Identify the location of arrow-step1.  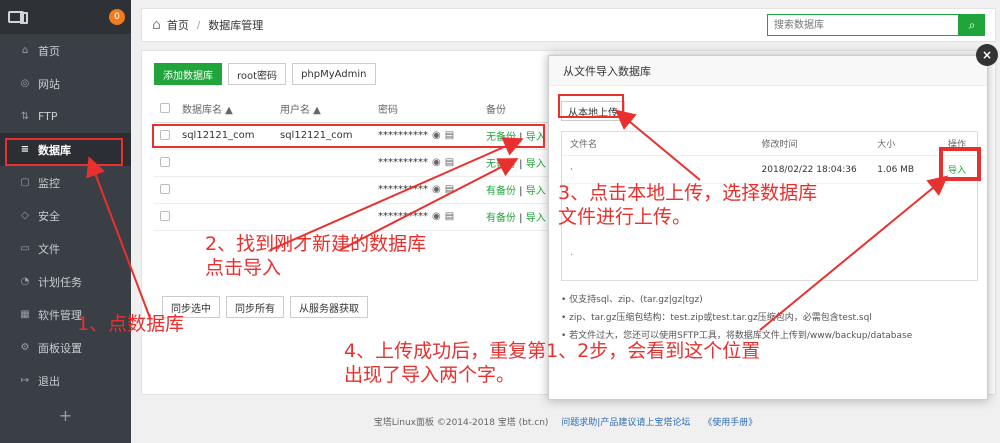
(118, 237).